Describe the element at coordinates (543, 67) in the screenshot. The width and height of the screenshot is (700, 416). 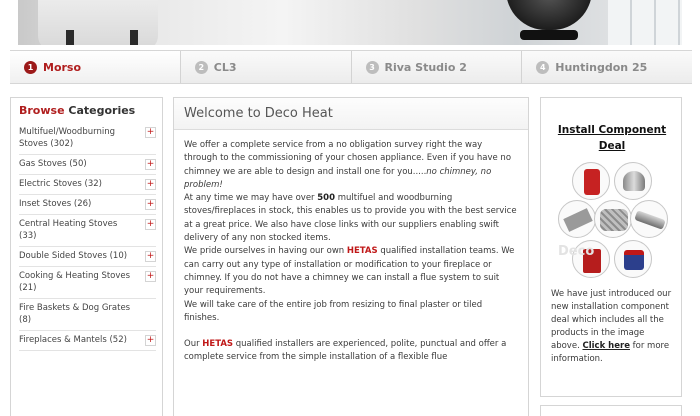
I see `tab-number-badge: 4` at that location.